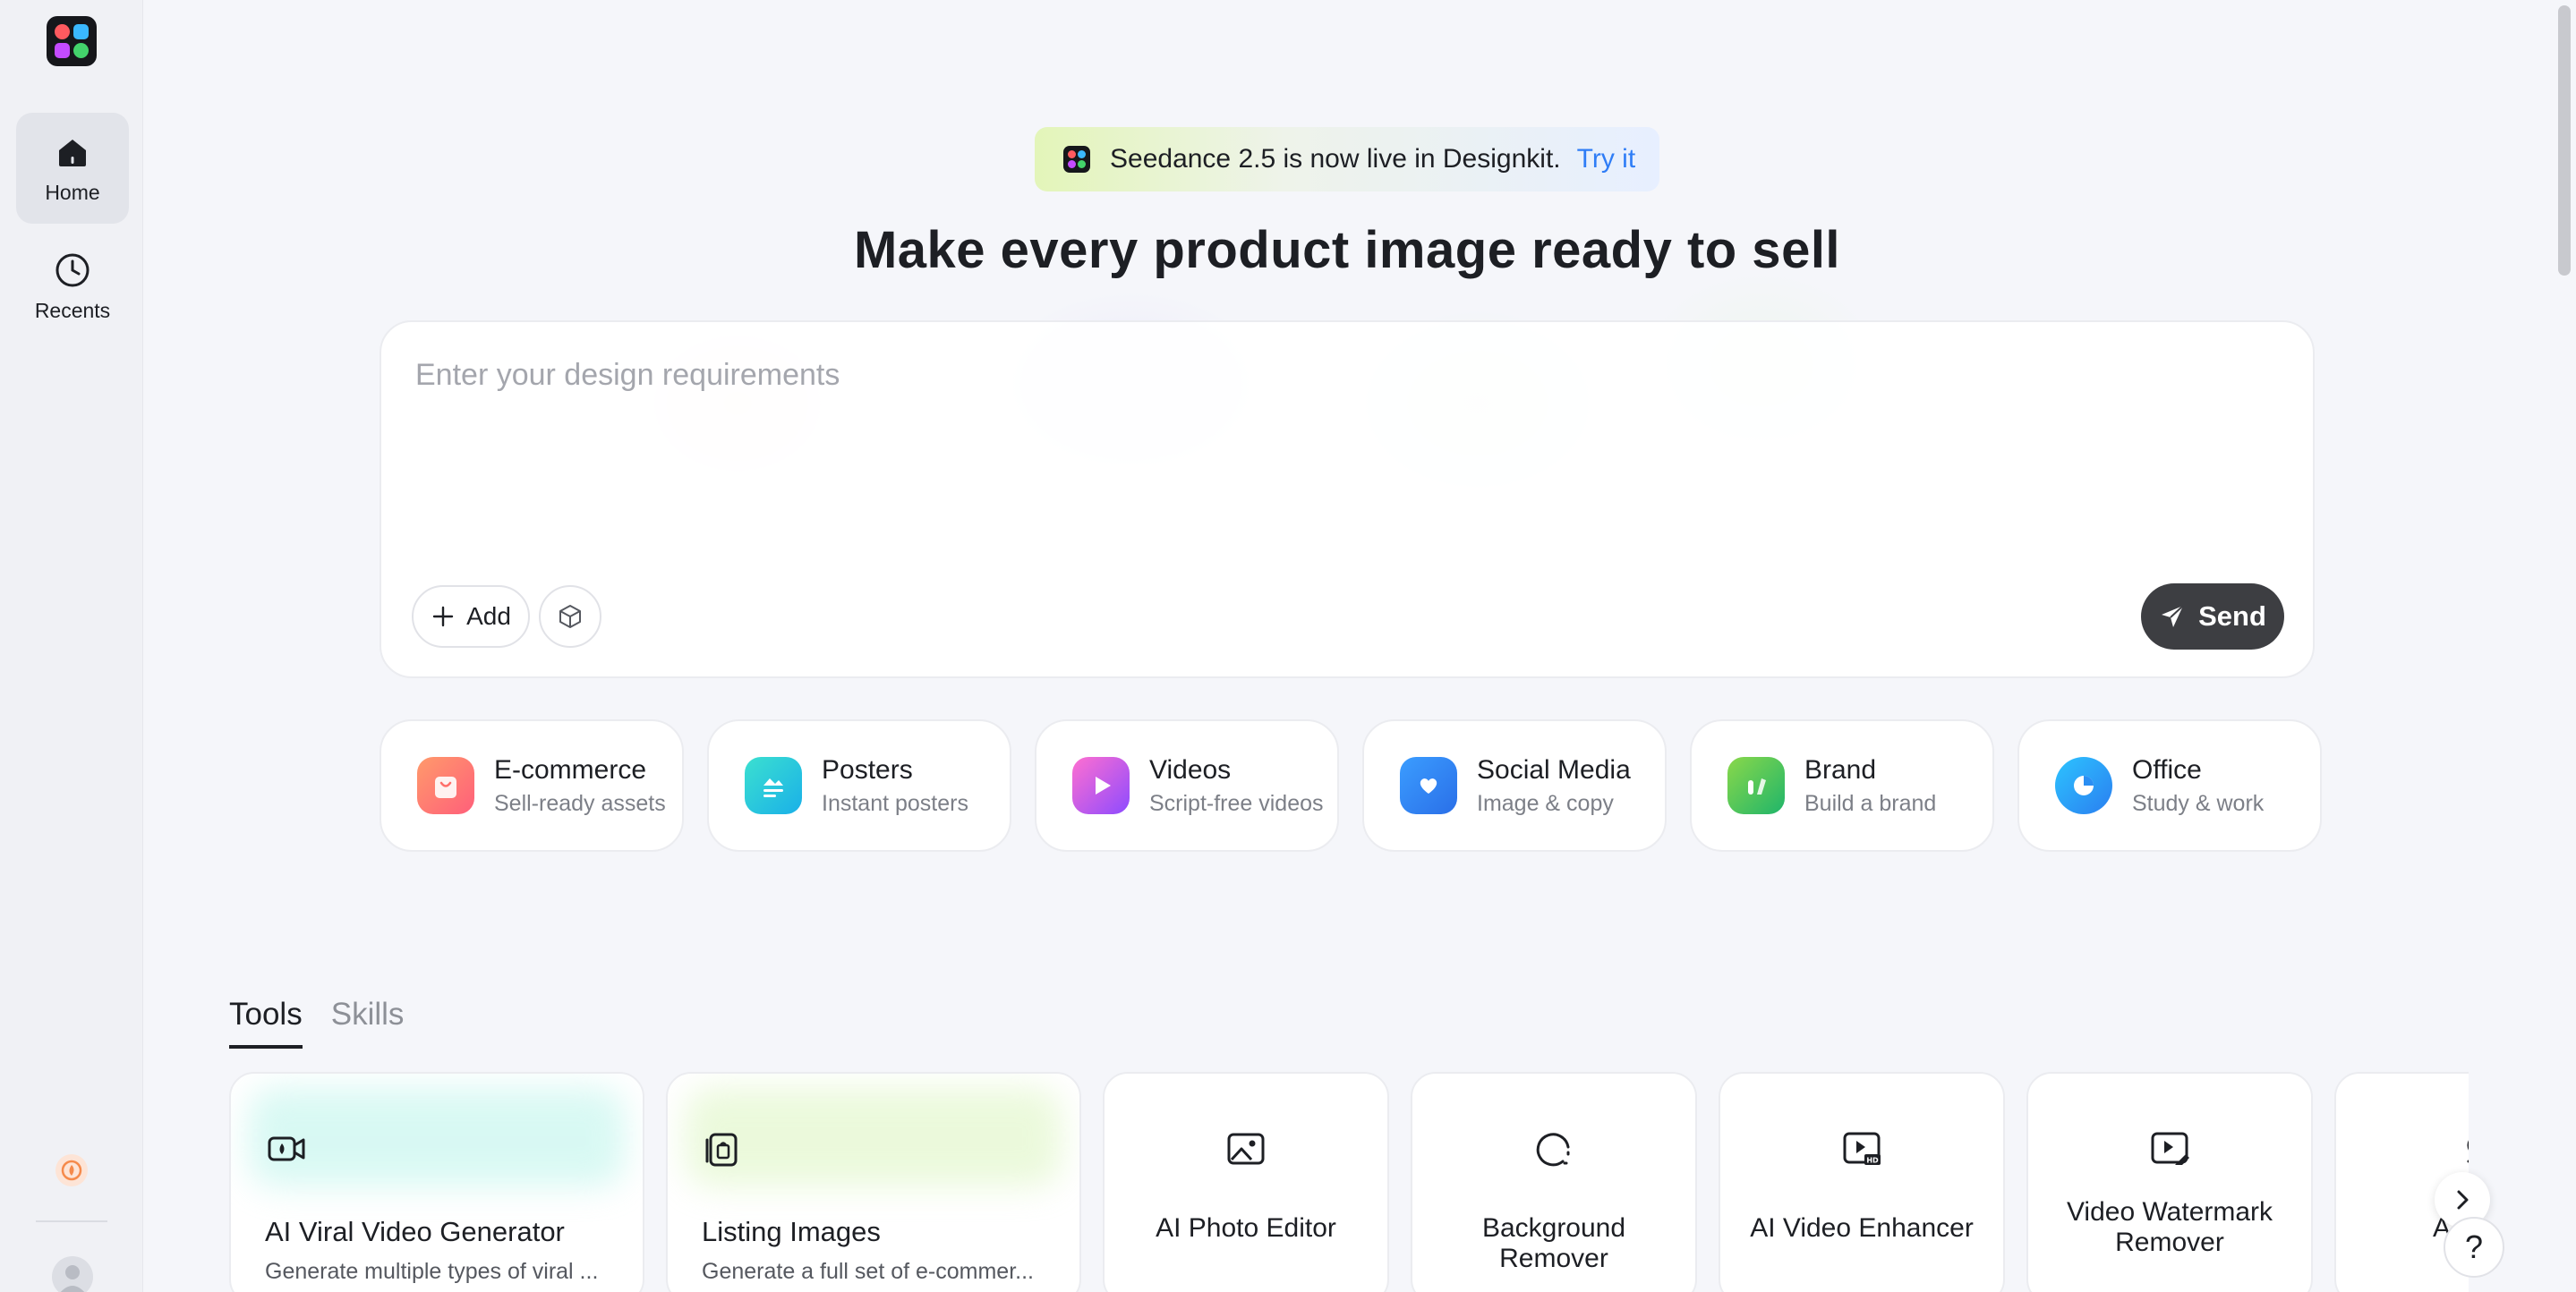  I want to click on page-title: Make every product image ready to sell, so click(1347, 250).